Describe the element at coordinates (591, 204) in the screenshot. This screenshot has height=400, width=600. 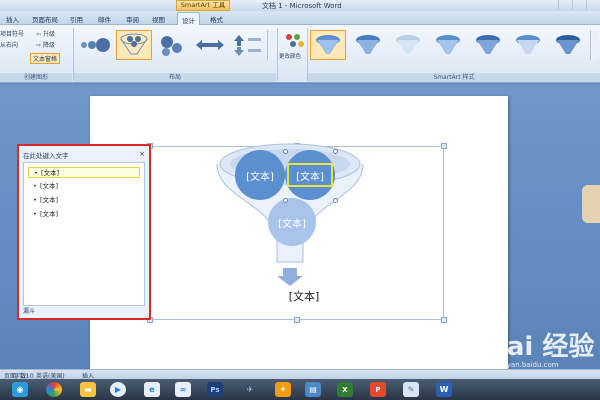
I see `mascot-image` at that location.